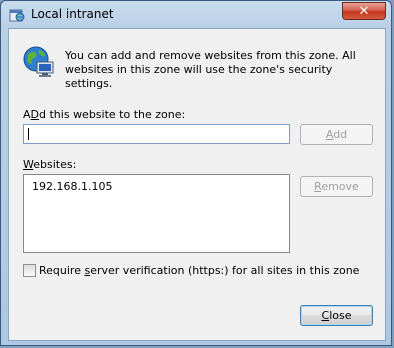 The image size is (394, 348). Describe the element at coordinates (28, 164) in the screenshot. I see `websites-label-accel: W` at that location.